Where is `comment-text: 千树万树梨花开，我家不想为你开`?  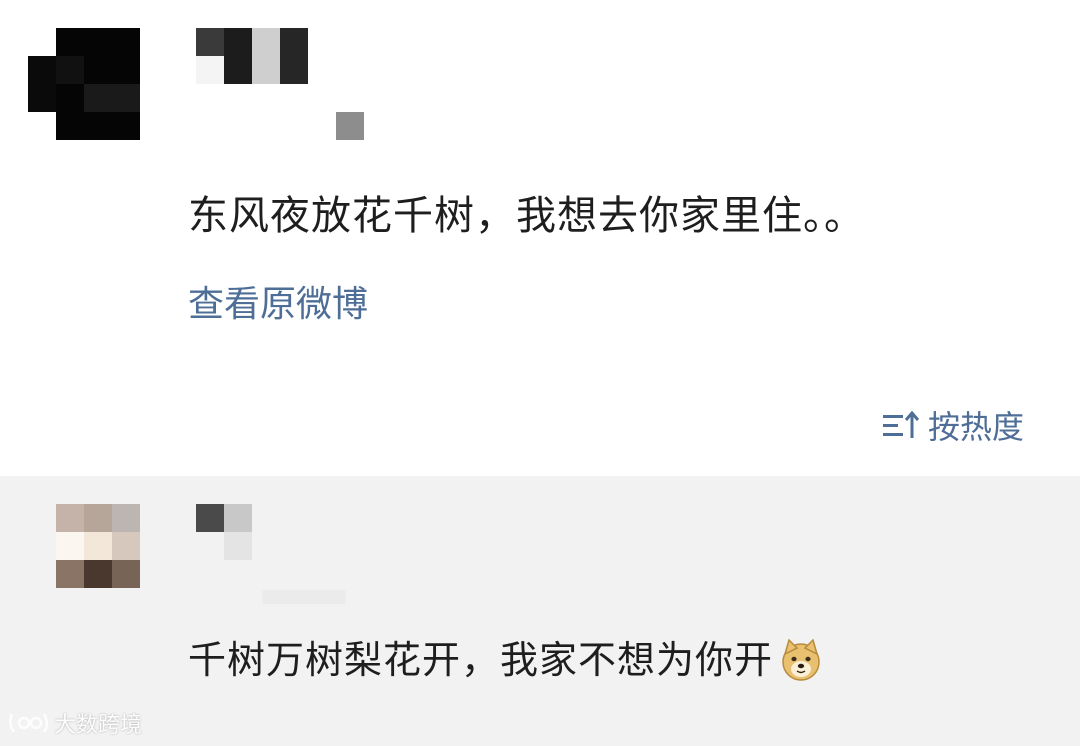
comment-text: 千树万树梨花开，我家不想为你开 is located at coordinates (481, 660).